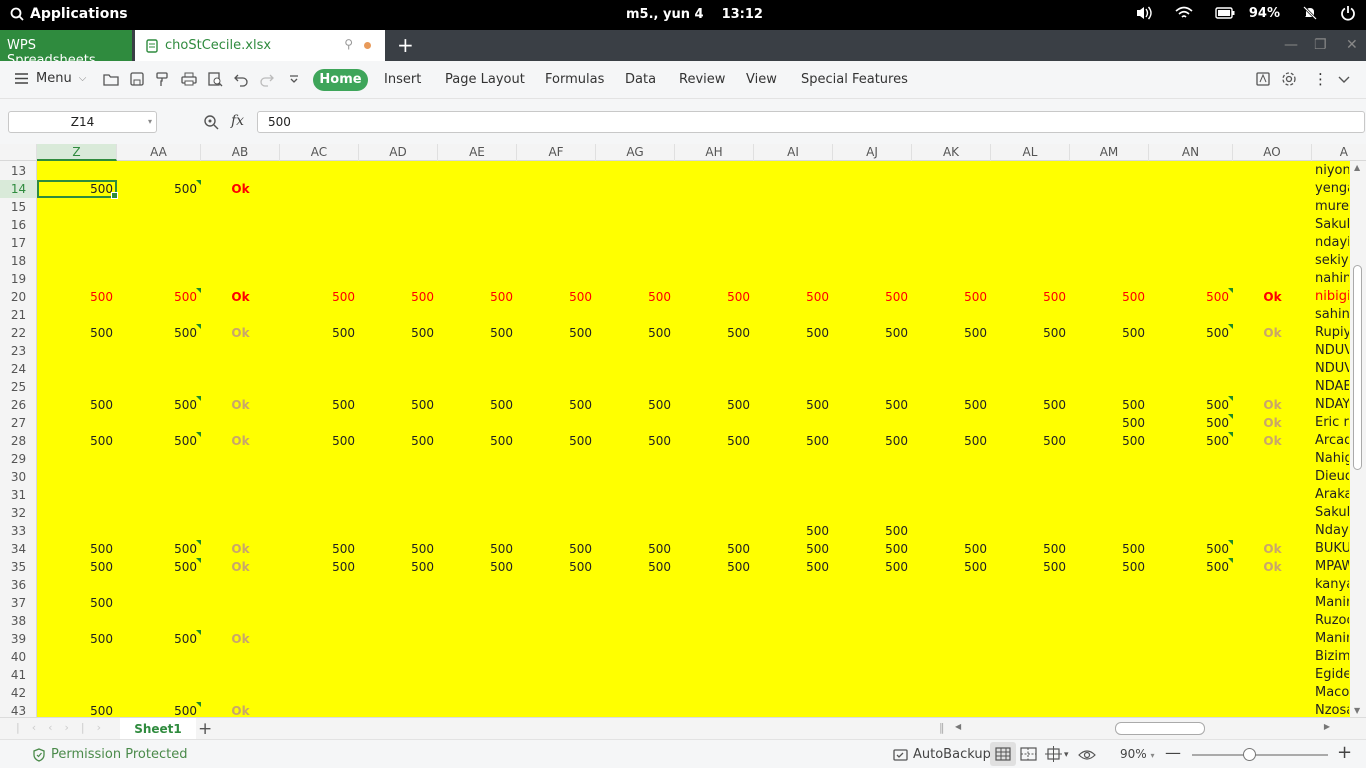  What do you see at coordinates (18, 531) in the screenshot?
I see `row-header-33: 33` at bounding box center [18, 531].